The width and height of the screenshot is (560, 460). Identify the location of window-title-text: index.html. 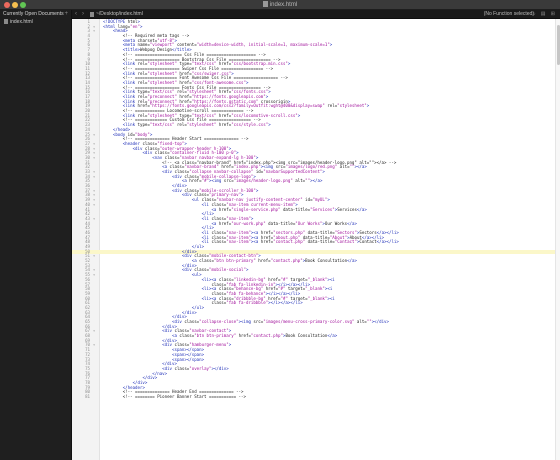
(283, 5).